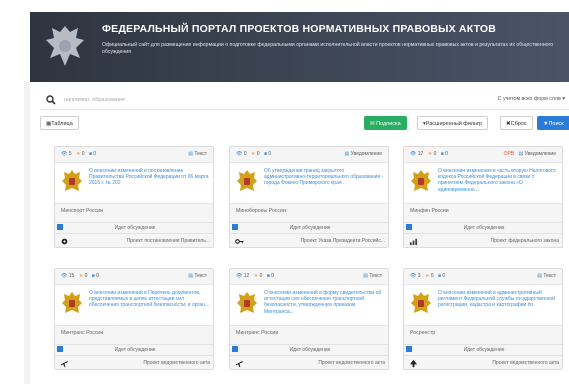  Describe the element at coordinates (372, 124) in the screenshot. I see `envelope-icon: ✉` at that location.